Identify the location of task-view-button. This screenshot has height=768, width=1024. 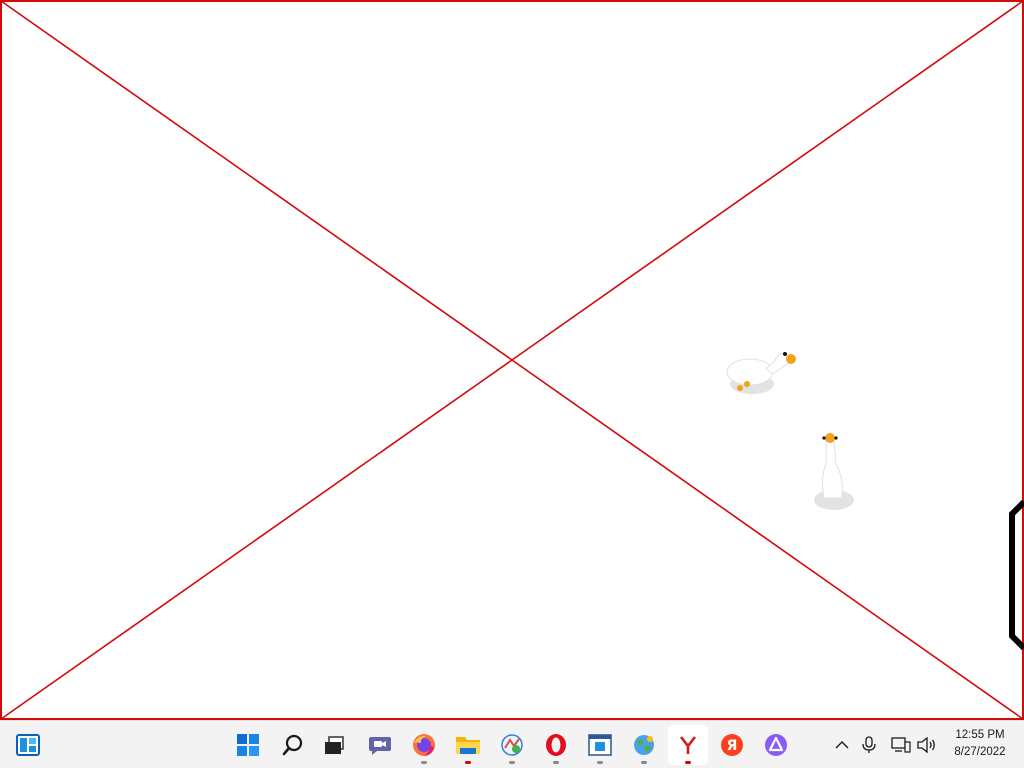
(334, 745).